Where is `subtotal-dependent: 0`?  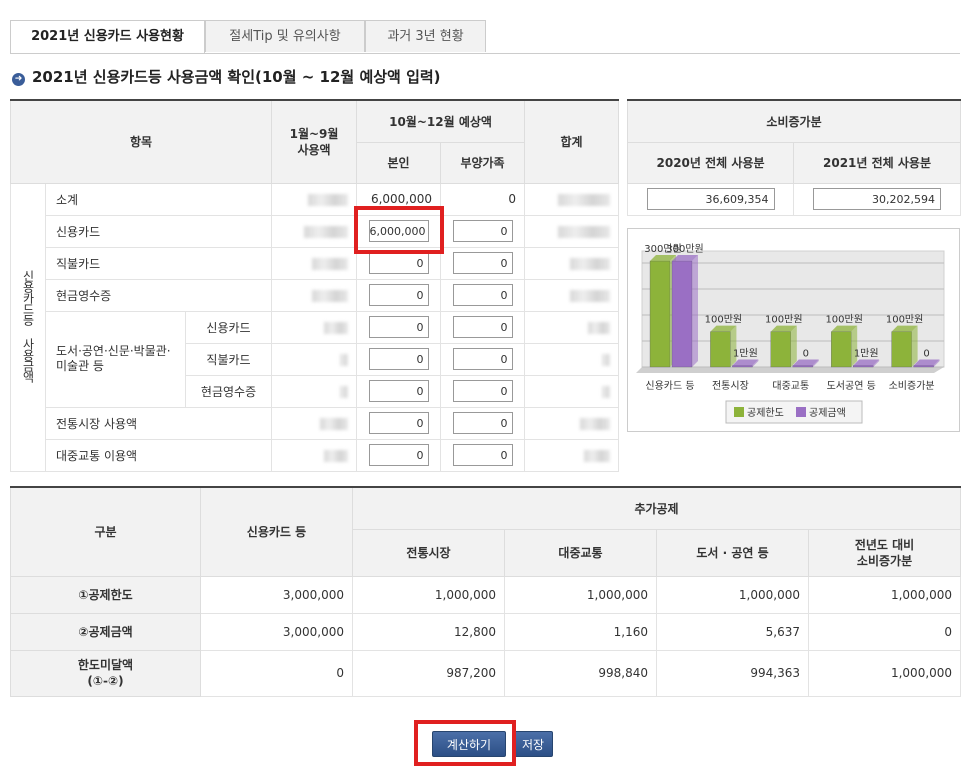 subtotal-dependent: 0 is located at coordinates (483, 199).